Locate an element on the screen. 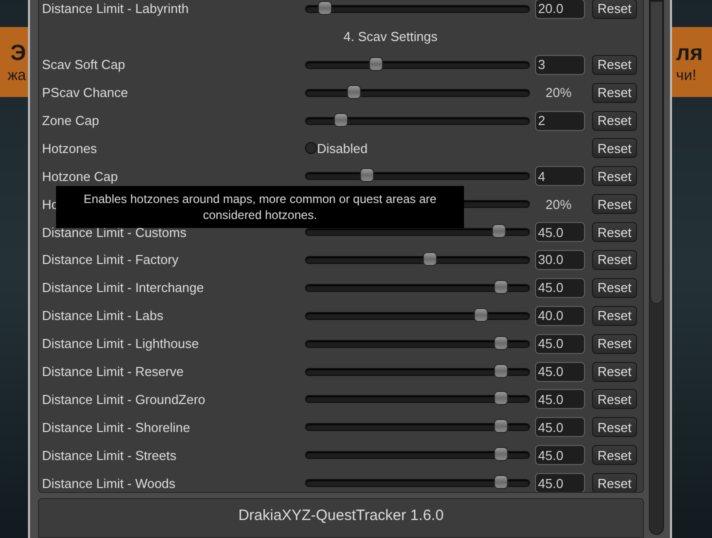  value-field: 2 is located at coordinates (560, 120).